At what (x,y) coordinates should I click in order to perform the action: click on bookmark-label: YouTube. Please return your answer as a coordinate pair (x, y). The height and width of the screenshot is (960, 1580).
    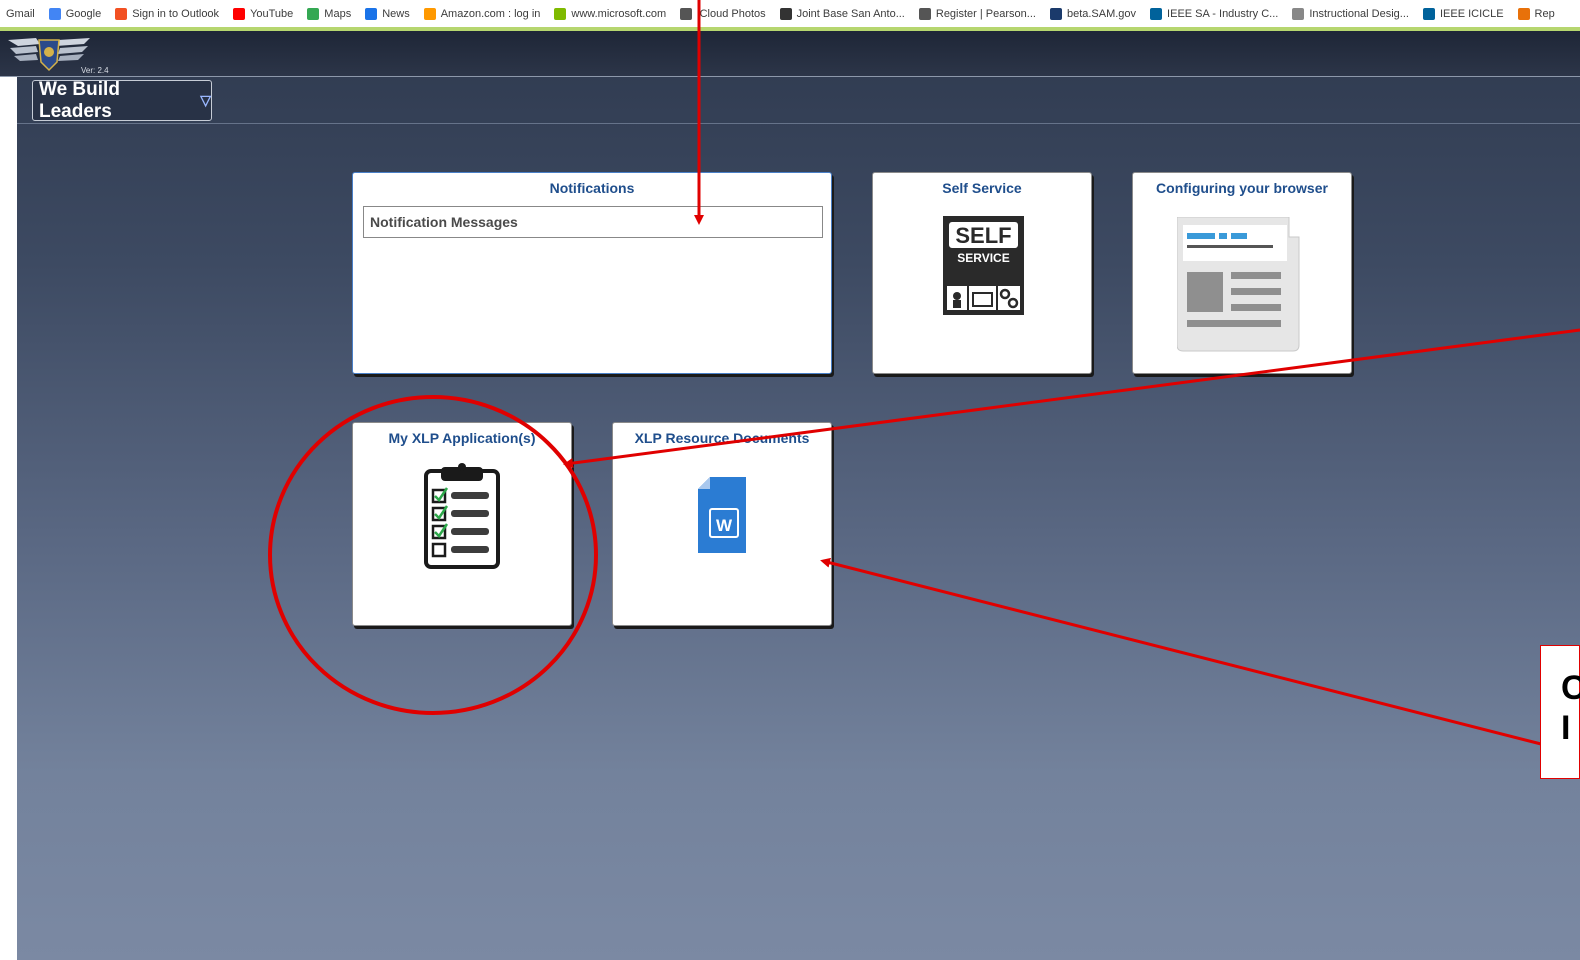
    Looking at the image, I should click on (272, 13).